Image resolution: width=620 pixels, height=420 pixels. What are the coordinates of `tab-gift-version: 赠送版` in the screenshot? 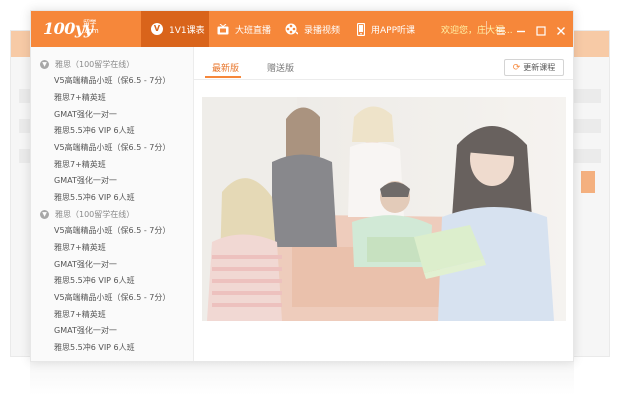 It's located at (280, 67).